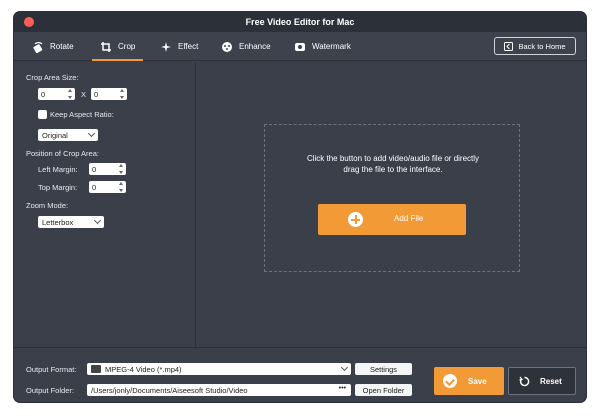 The image size is (600, 418). Describe the element at coordinates (524, 381) in the screenshot. I see `reset-icon` at that location.